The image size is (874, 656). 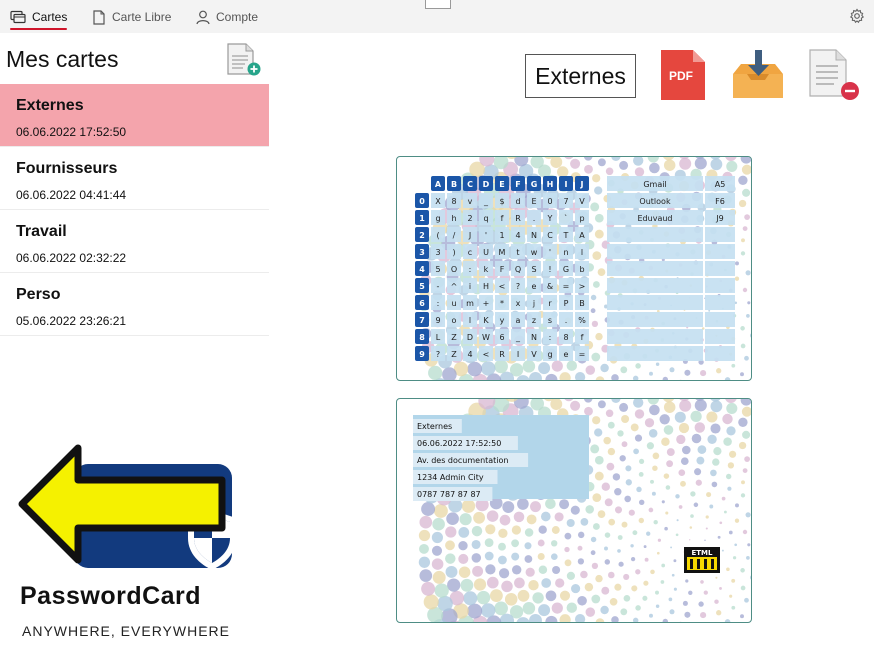 I want to click on grid-cell-char: m, so click(x=470, y=303).